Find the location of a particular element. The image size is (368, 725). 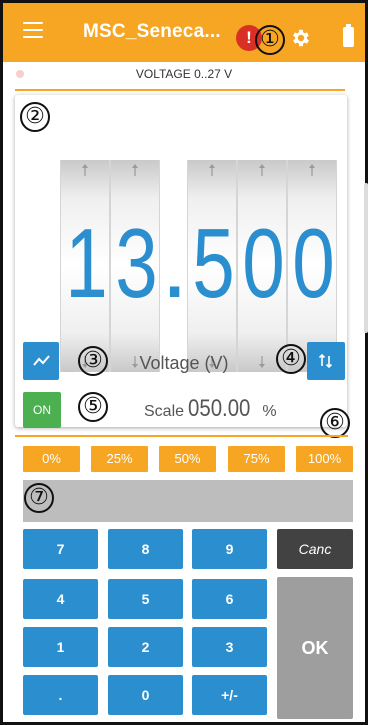

key-1: 1 is located at coordinates (60, 647).